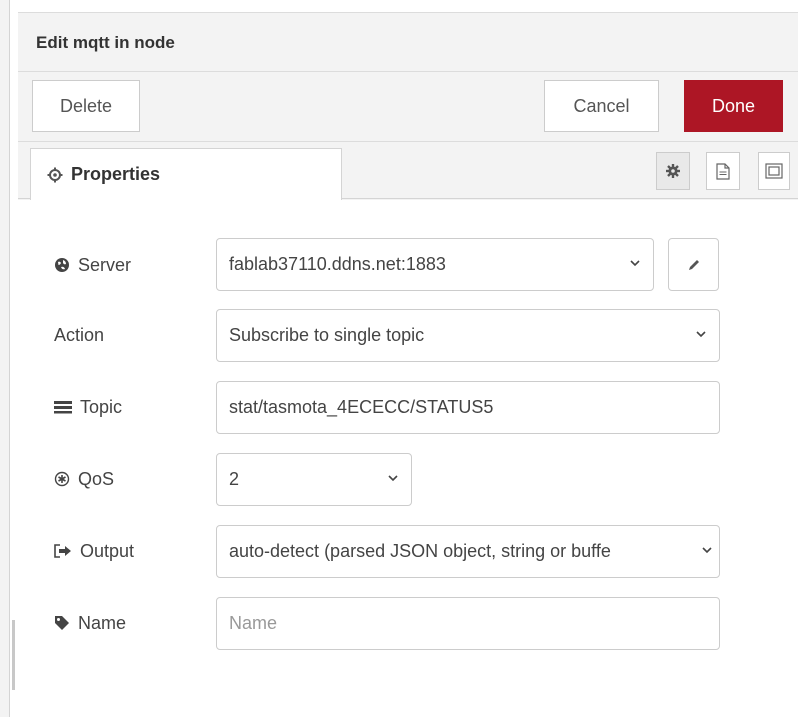  I want to click on server-select: fablab37110.ddns.net:1883, so click(435, 264).